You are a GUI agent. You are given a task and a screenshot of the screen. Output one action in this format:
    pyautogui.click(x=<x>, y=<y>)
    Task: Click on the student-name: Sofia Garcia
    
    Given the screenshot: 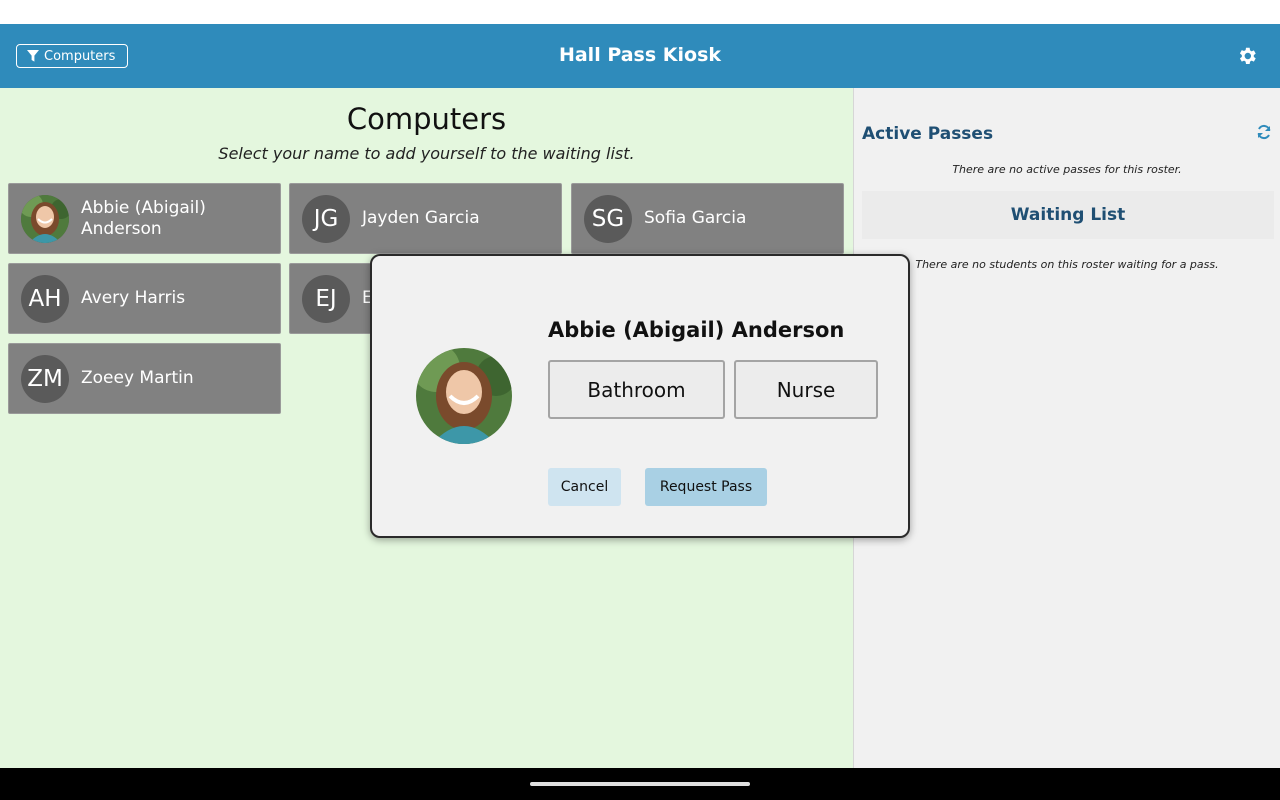 What is the action you would take?
    pyautogui.click(x=695, y=218)
    